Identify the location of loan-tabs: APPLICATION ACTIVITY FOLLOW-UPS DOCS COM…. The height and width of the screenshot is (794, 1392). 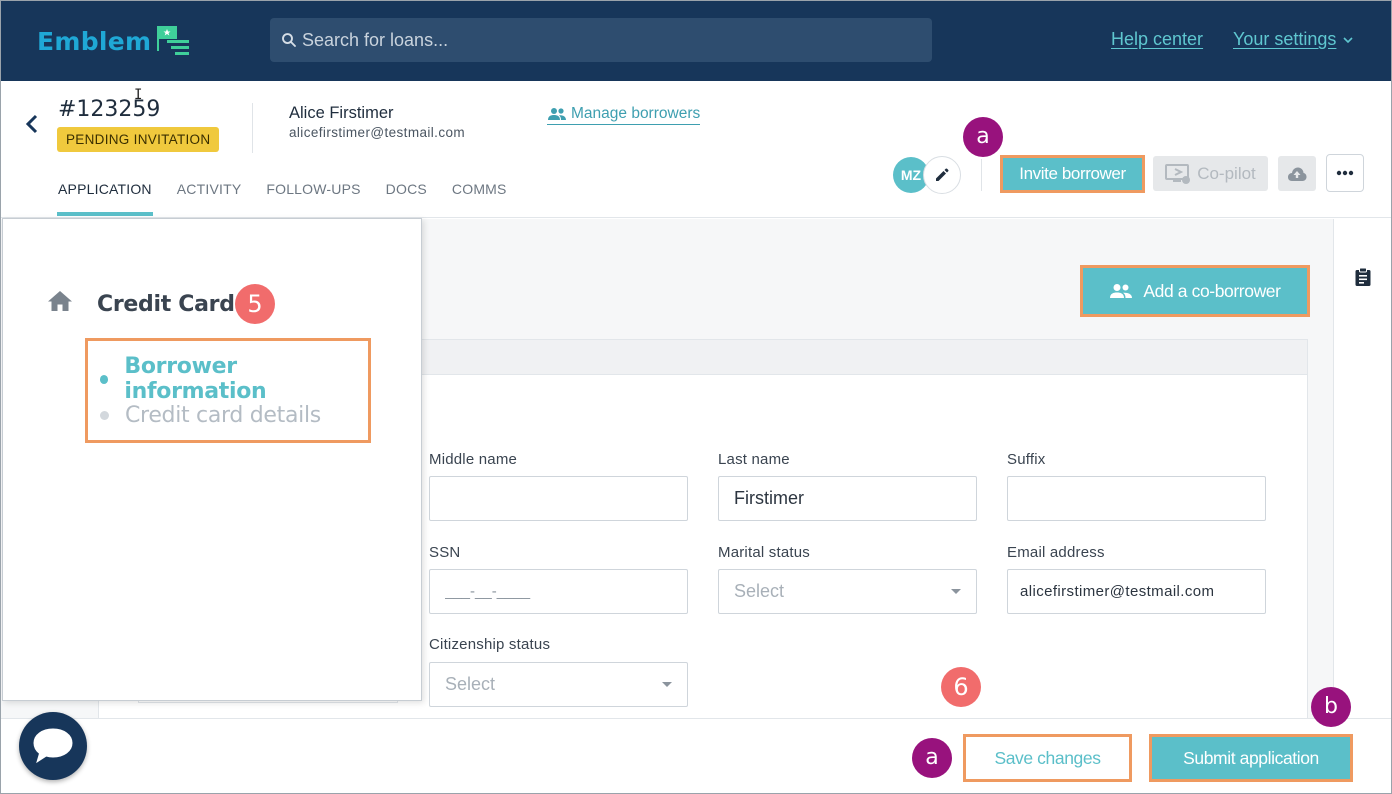
(294, 199).